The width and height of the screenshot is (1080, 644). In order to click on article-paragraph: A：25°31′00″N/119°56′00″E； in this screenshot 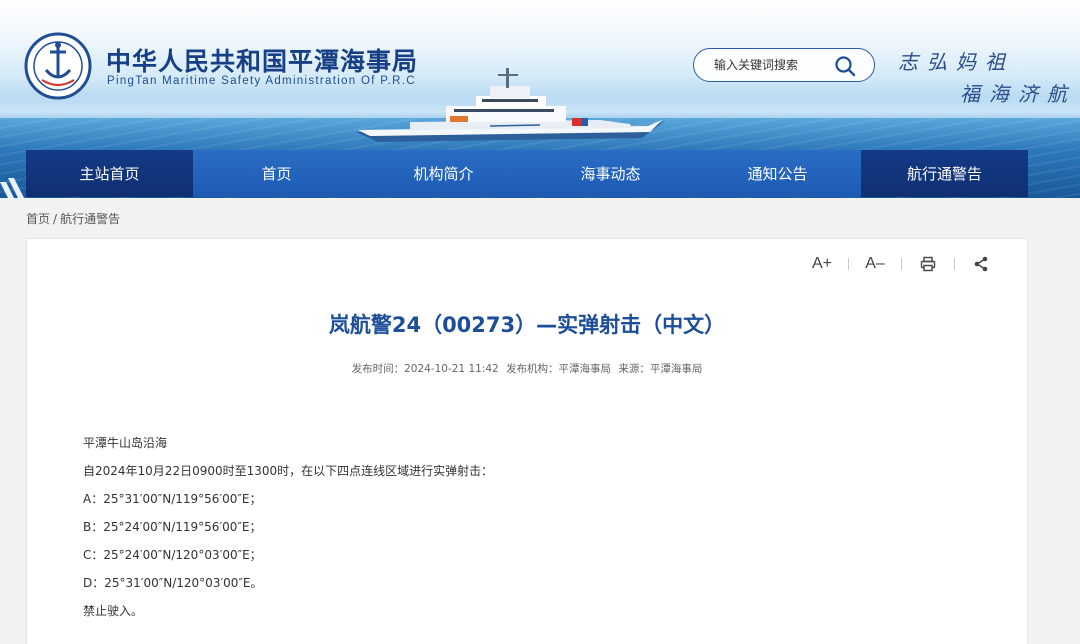, I will do `click(172, 499)`.